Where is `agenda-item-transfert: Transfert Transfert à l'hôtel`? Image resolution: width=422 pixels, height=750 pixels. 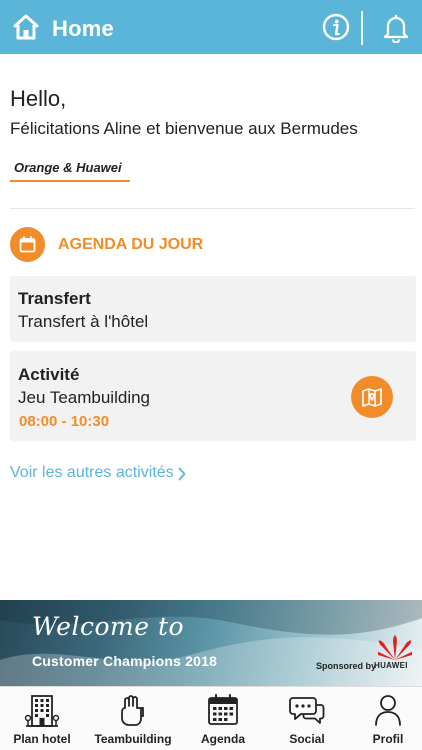
agenda-item-transfert: Transfert Transfert à l'hôtel is located at coordinates (213, 309).